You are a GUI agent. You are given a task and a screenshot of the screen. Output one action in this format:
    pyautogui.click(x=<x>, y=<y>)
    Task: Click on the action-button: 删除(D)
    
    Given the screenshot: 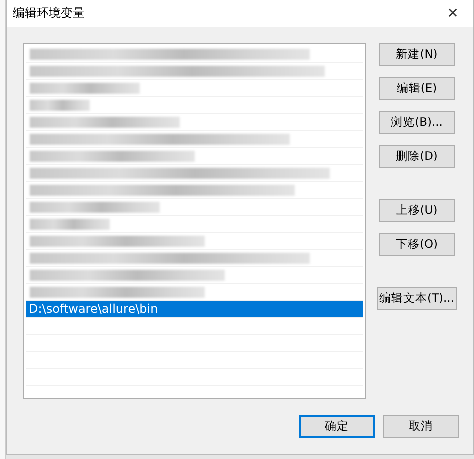 What is the action you would take?
    pyautogui.click(x=417, y=156)
    